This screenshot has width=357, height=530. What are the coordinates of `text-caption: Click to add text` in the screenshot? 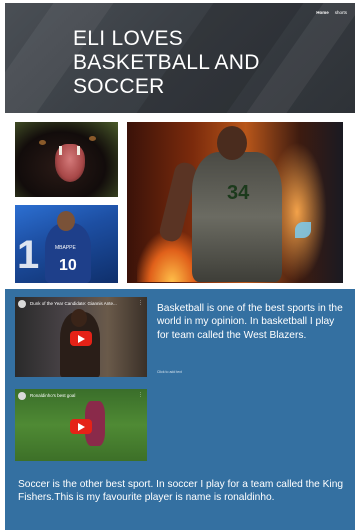 It's located at (169, 372).